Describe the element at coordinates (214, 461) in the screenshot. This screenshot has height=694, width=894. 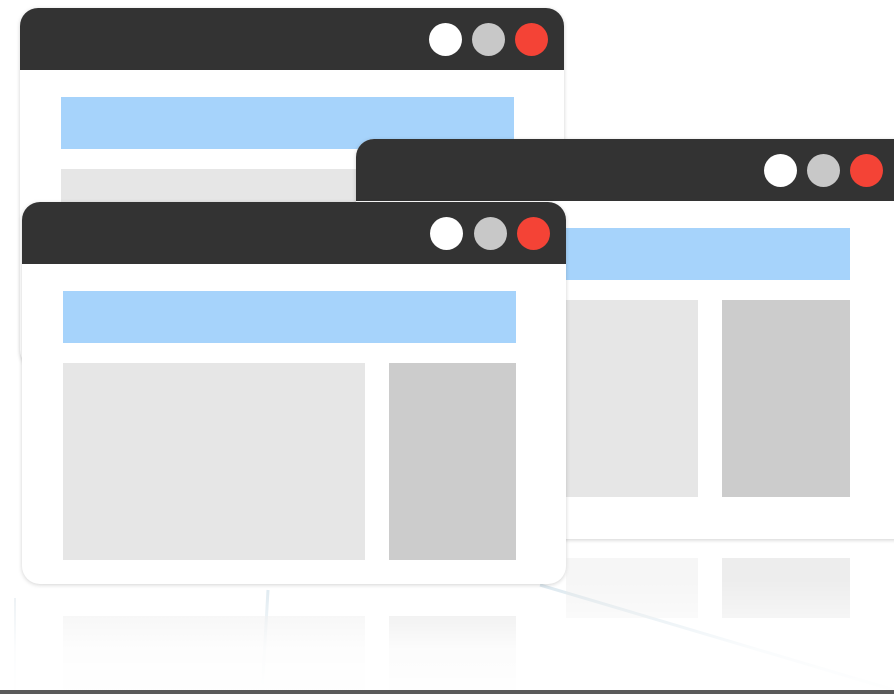
I see `main-content-placeholder` at that location.